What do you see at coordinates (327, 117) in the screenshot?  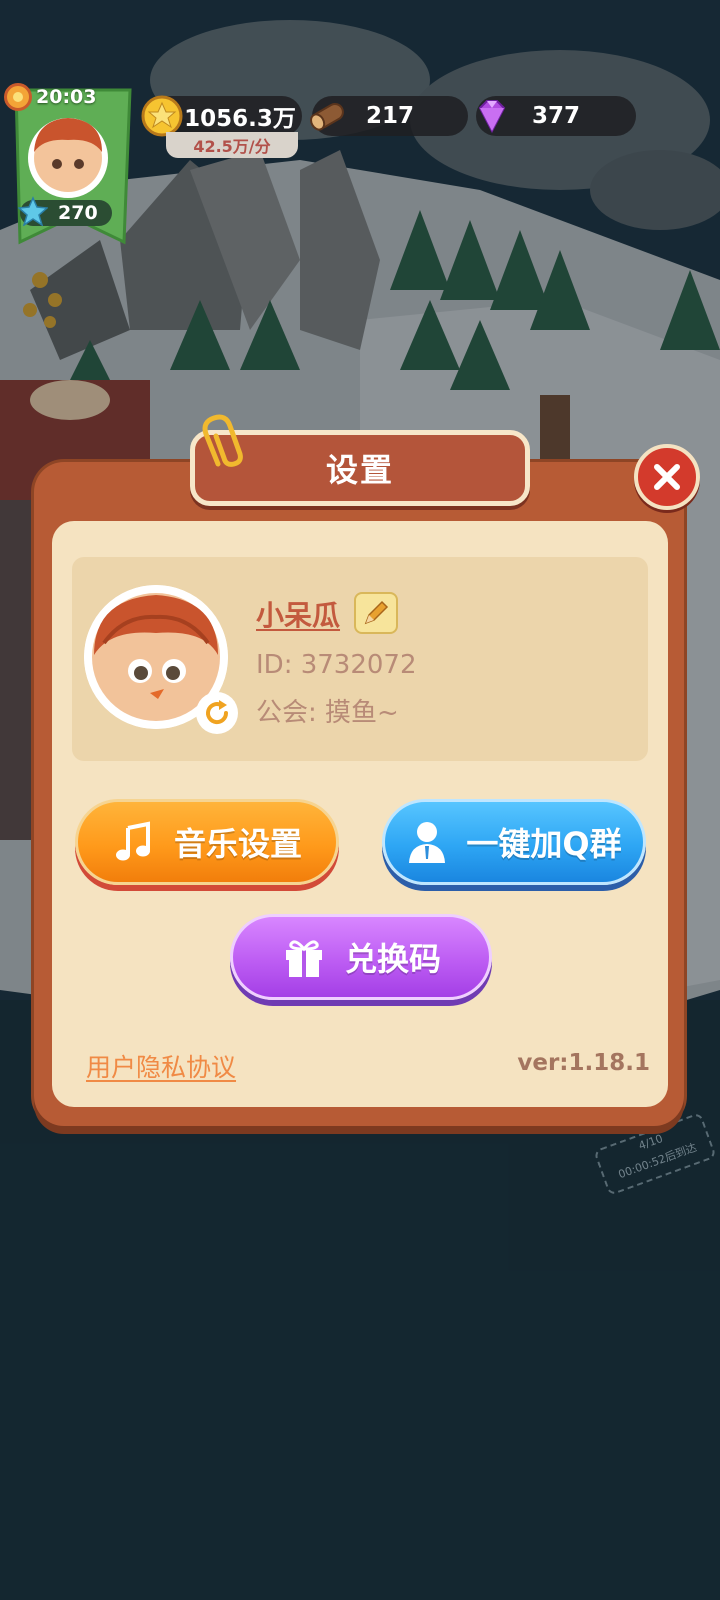 I see `wood-log-icon` at bounding box center [327, 117].